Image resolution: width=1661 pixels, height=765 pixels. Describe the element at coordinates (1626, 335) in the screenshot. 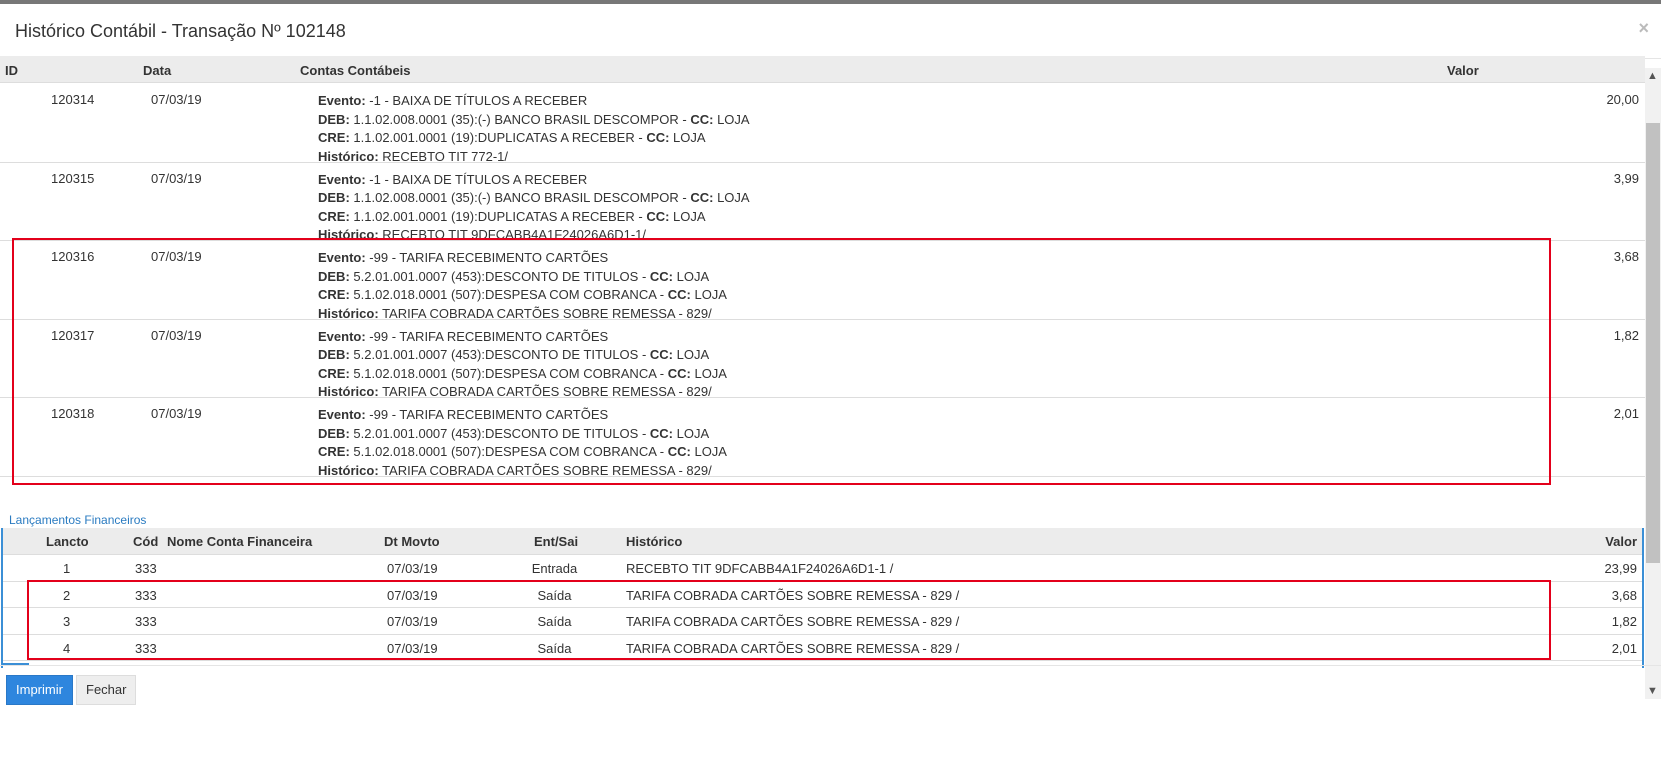

I see `row-value: 1,82` at that location.